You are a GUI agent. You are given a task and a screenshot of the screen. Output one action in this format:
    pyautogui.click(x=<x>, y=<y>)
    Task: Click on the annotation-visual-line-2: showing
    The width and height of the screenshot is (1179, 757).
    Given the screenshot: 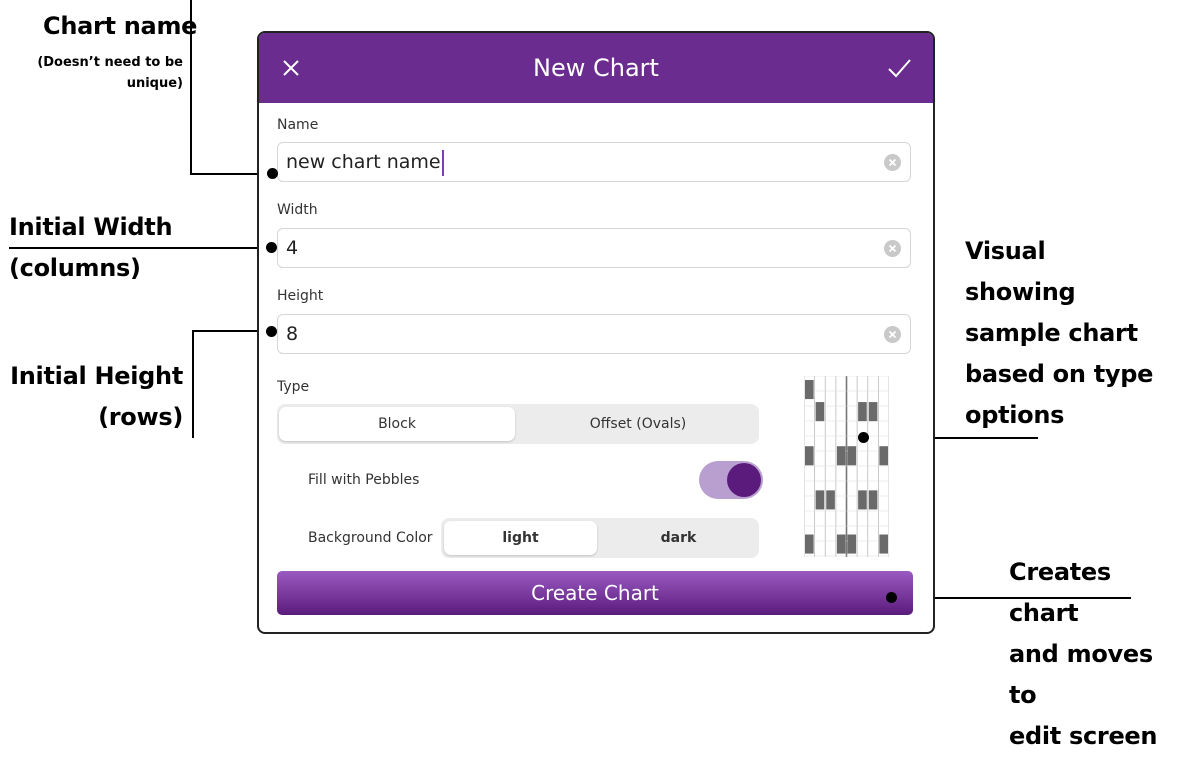 What is the action you would take?
    pyautogui.click(x=1020, y=292)
    